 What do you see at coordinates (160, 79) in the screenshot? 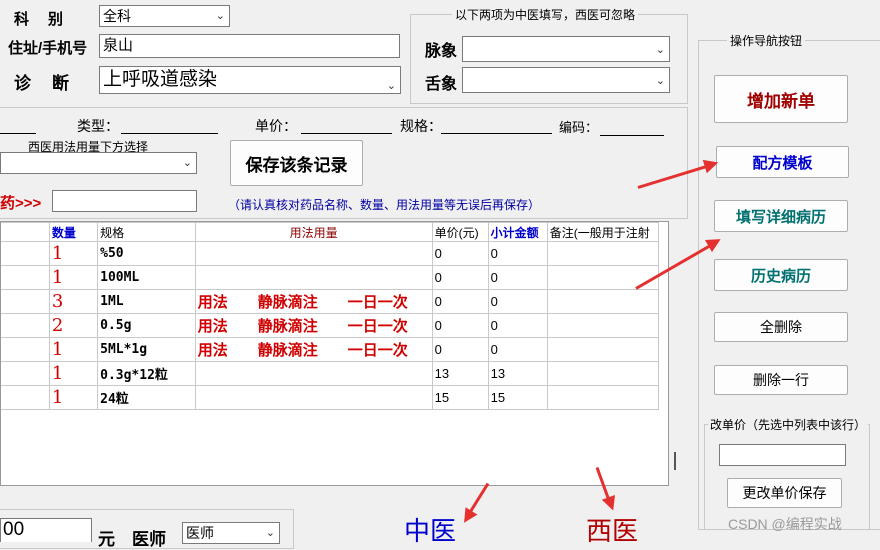
I see `diagnosis-value: 上呼吸道感染` at bounding box center [160, 79].